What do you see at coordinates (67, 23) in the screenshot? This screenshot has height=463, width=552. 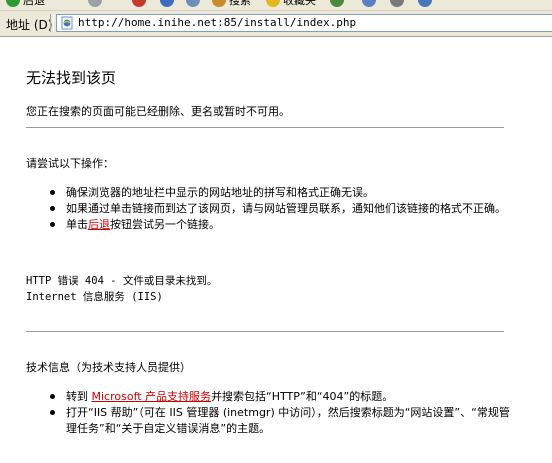 I see `page-icon` at bounding box center [67, 23].